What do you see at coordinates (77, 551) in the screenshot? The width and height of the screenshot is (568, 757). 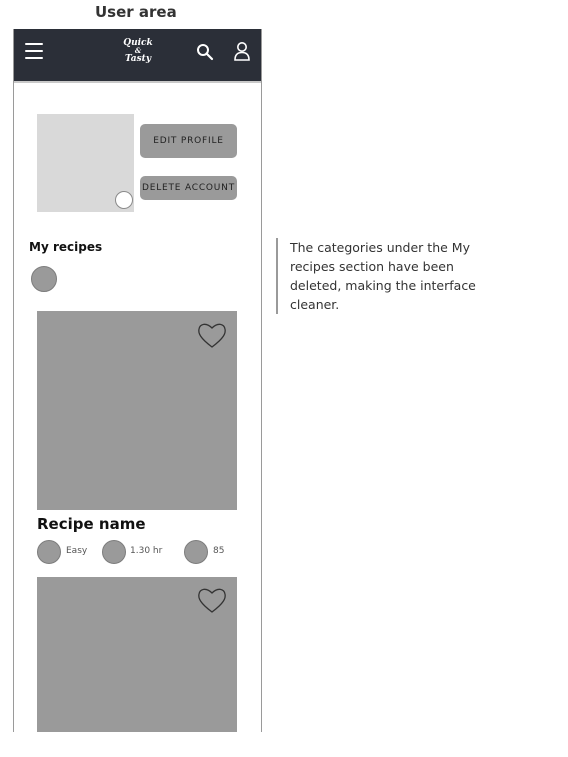 I see `difficulty-label: Easy` at bounding box center [77, 551].